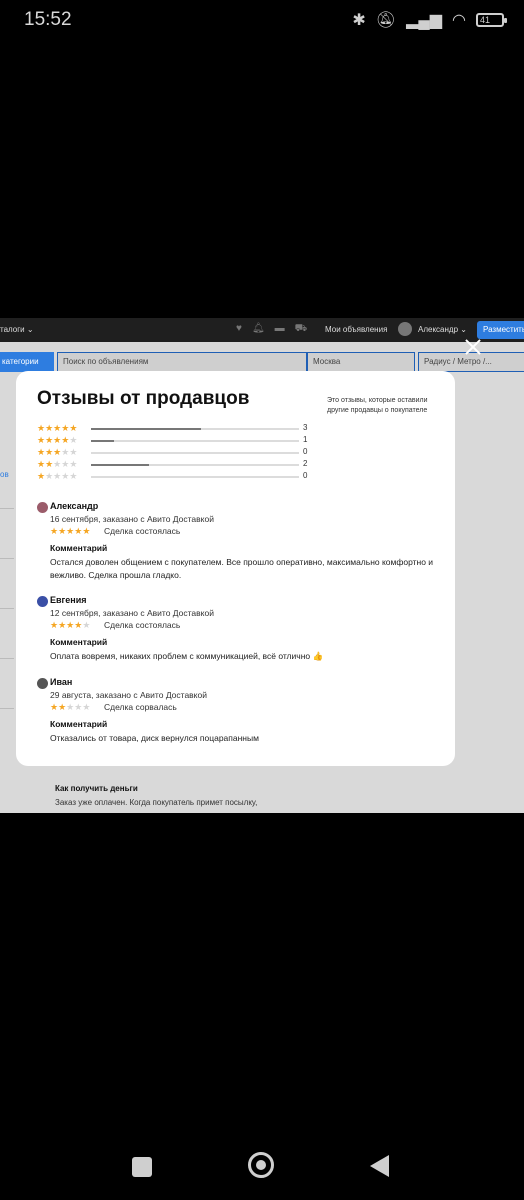 This screenshot has width=524, height=1200. Describe the element at coordinates (359, 20) in the screenshot. I see `bluetooth-icon: ✱` at that location.